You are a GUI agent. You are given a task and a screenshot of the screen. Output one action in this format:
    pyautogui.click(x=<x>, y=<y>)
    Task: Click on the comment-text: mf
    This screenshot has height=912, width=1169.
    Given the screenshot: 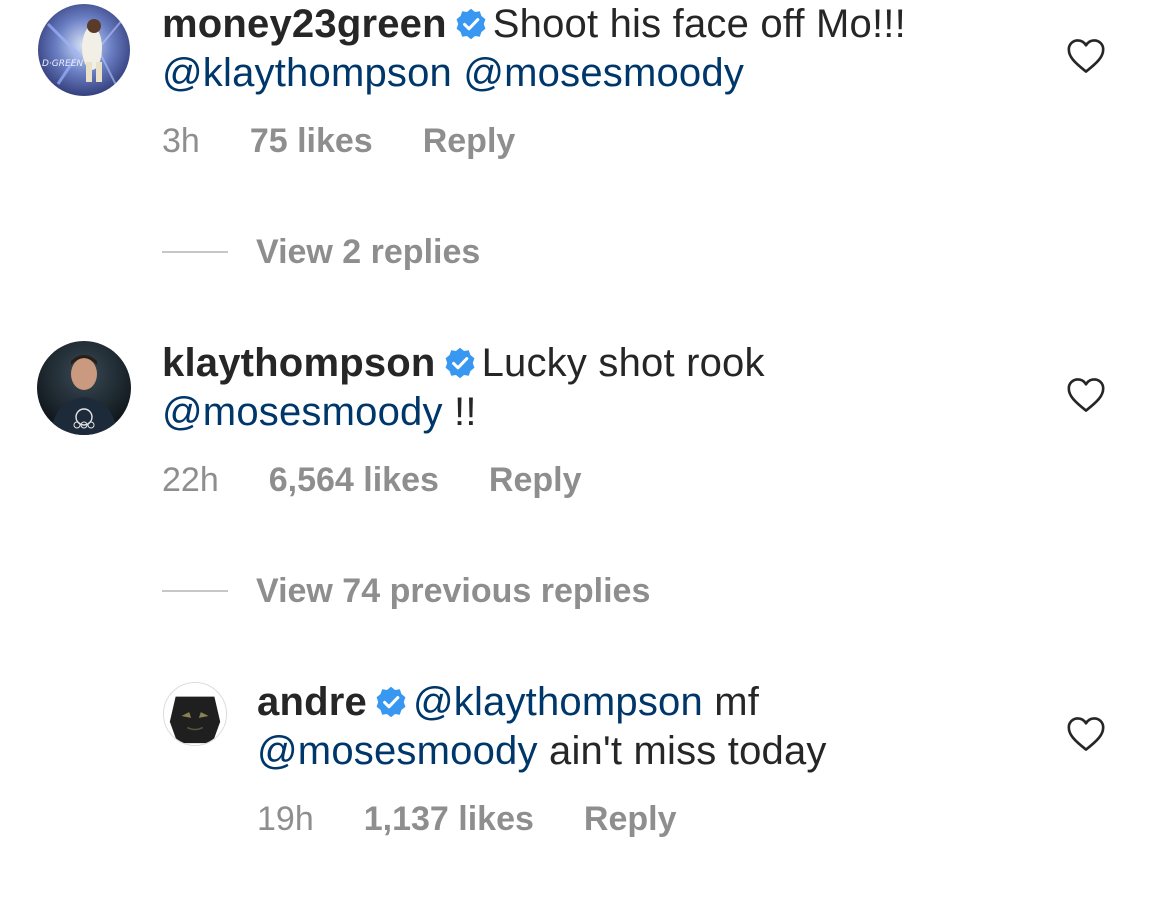 What is the action you would take?
    pyautogui.click(x=737, y=702)
    